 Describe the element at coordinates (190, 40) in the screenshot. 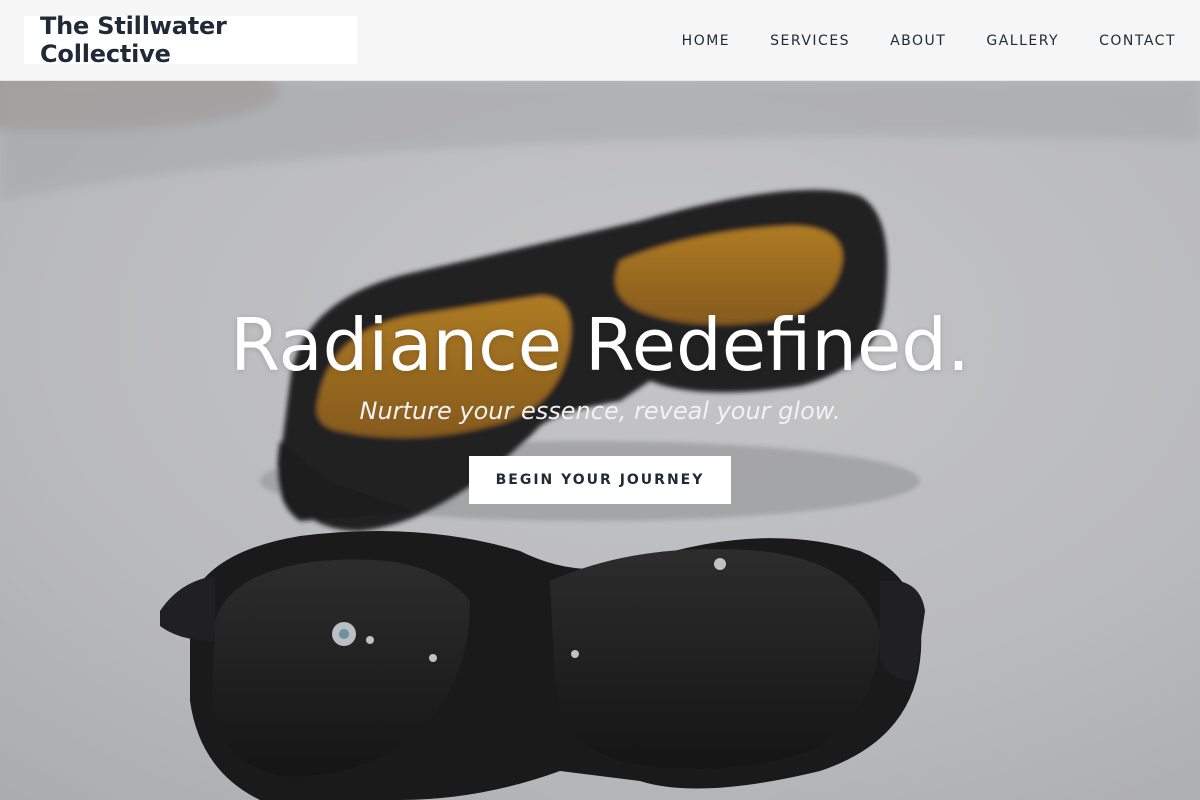

I see `brand-logo: The Stillwater Collective` at that location.